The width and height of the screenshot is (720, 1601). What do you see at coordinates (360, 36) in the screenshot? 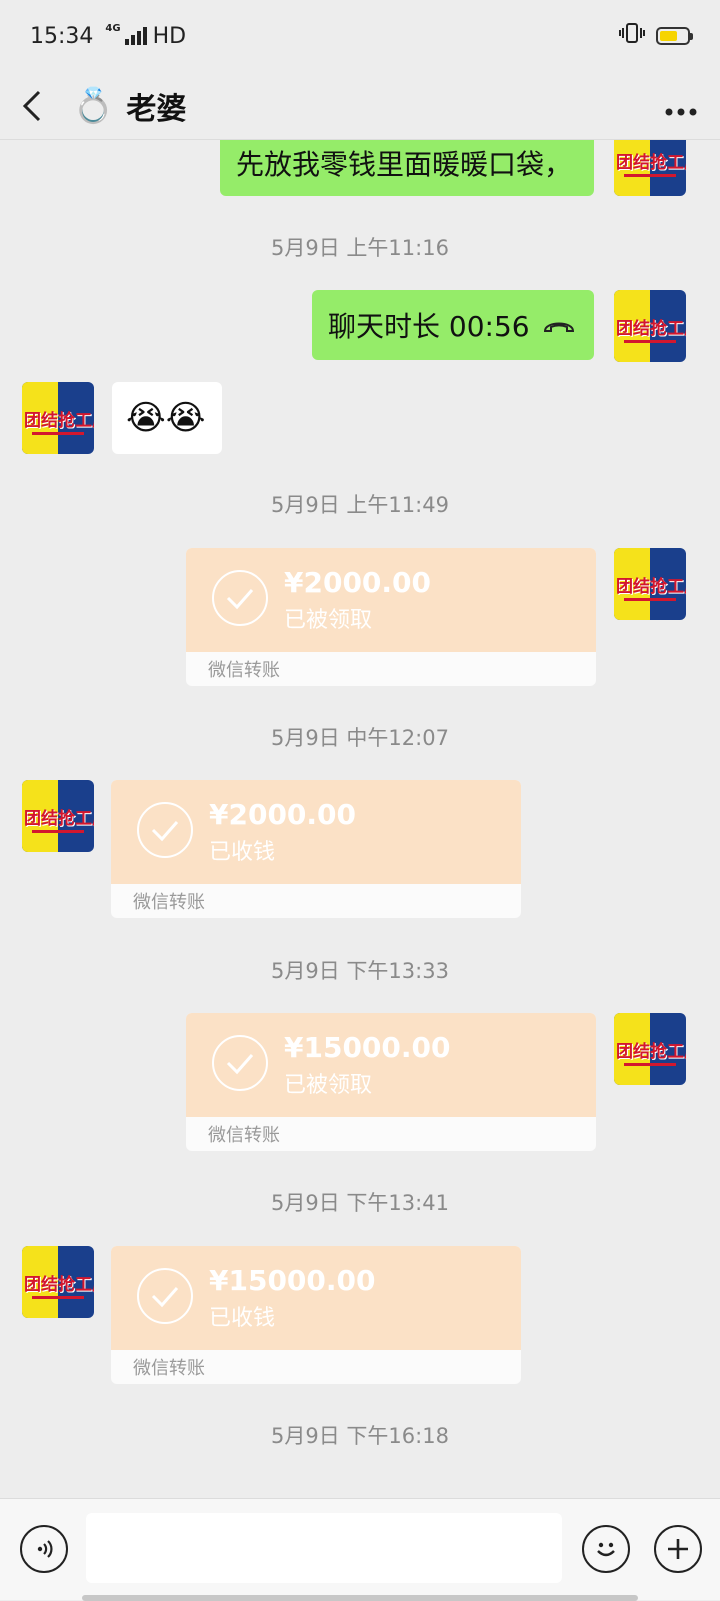
I see `status-bar: 15:34 4G HD` at bounding box center [360, 36].